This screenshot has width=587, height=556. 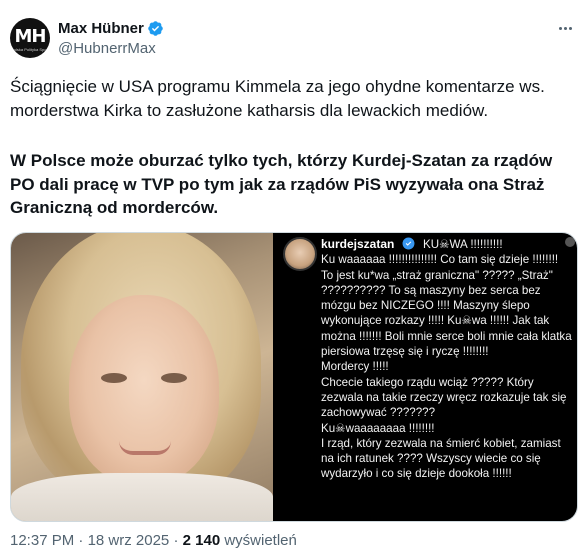 I want to click on tweet-date: 18 wrz 2025, so click(x=129, y=540).